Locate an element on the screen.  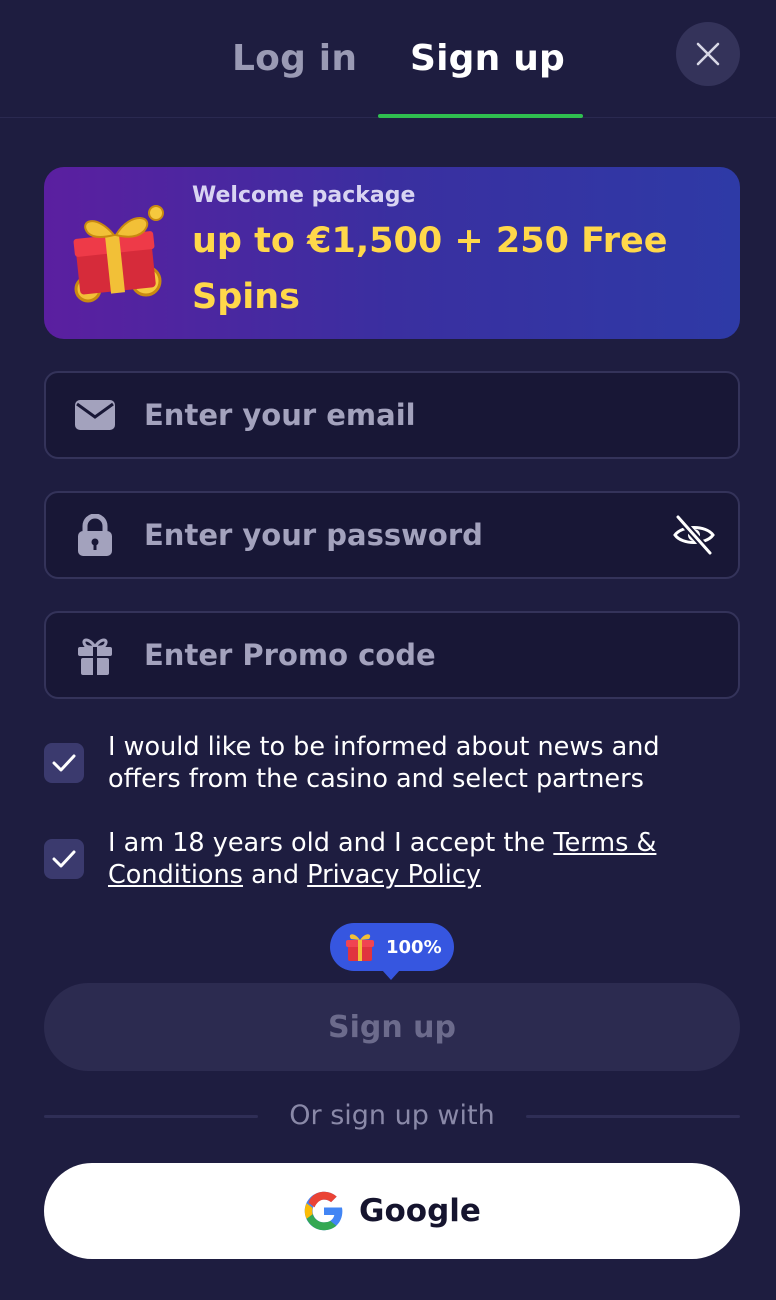
google-signup-button: Google is located at coordinates (392, 1211).